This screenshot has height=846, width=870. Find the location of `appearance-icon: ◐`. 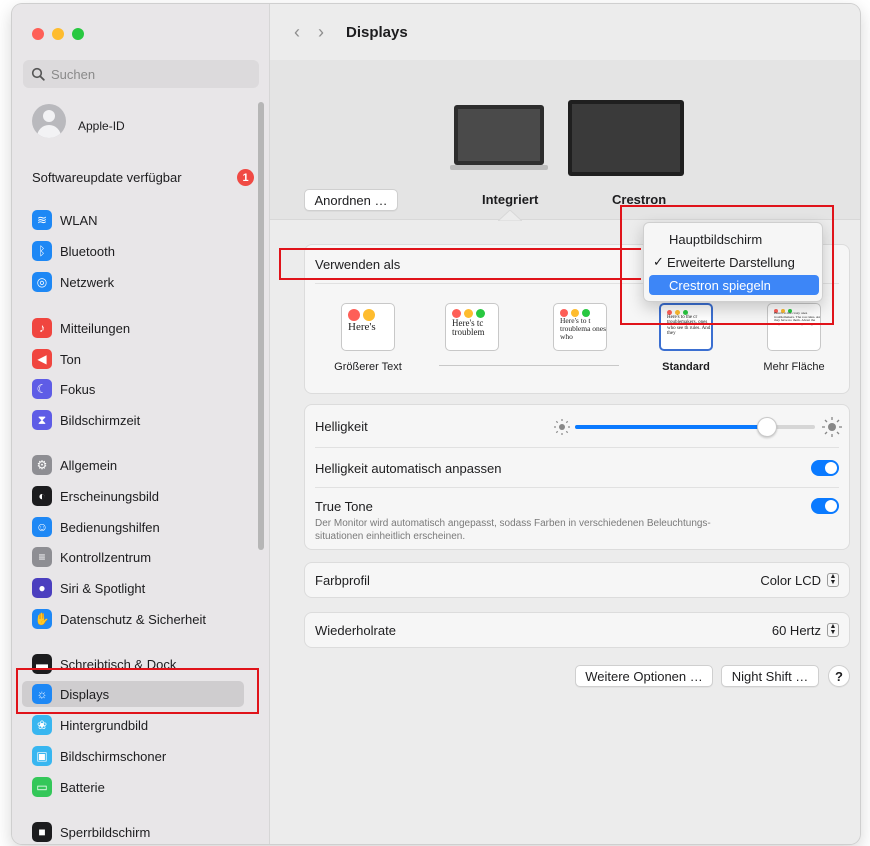

appearance-icon: ◐ is located at coordinates (42, 496).